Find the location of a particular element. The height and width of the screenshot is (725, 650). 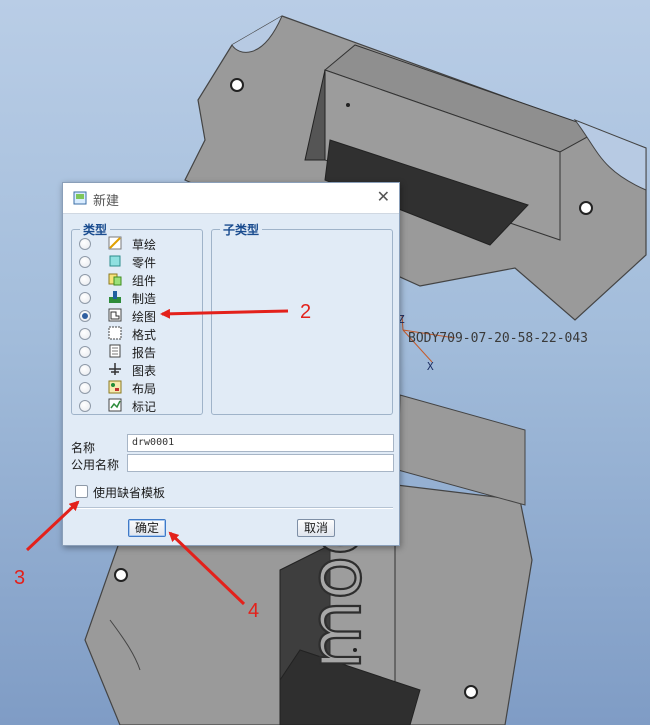

annotation-label-4: 4 is located at coordinates (254, 611).